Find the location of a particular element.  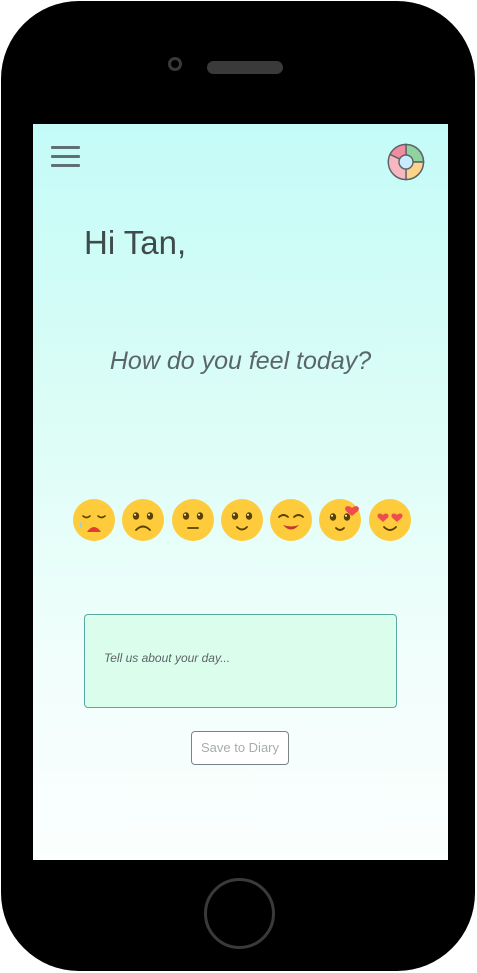

diary-entry-box is located at coordinates (240, 661).